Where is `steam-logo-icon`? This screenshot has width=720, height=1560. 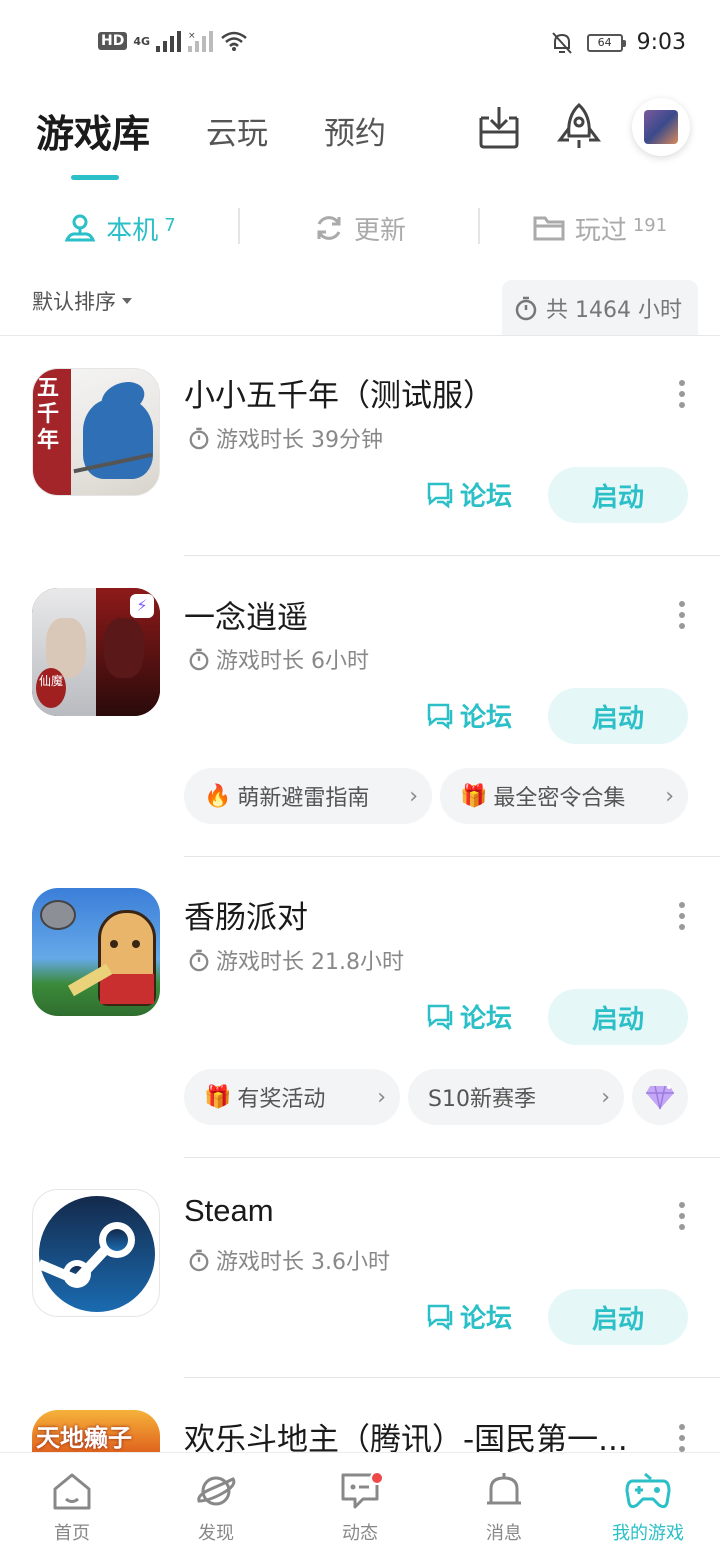
steam-logo-icon is located at coordinates (96, 1254).